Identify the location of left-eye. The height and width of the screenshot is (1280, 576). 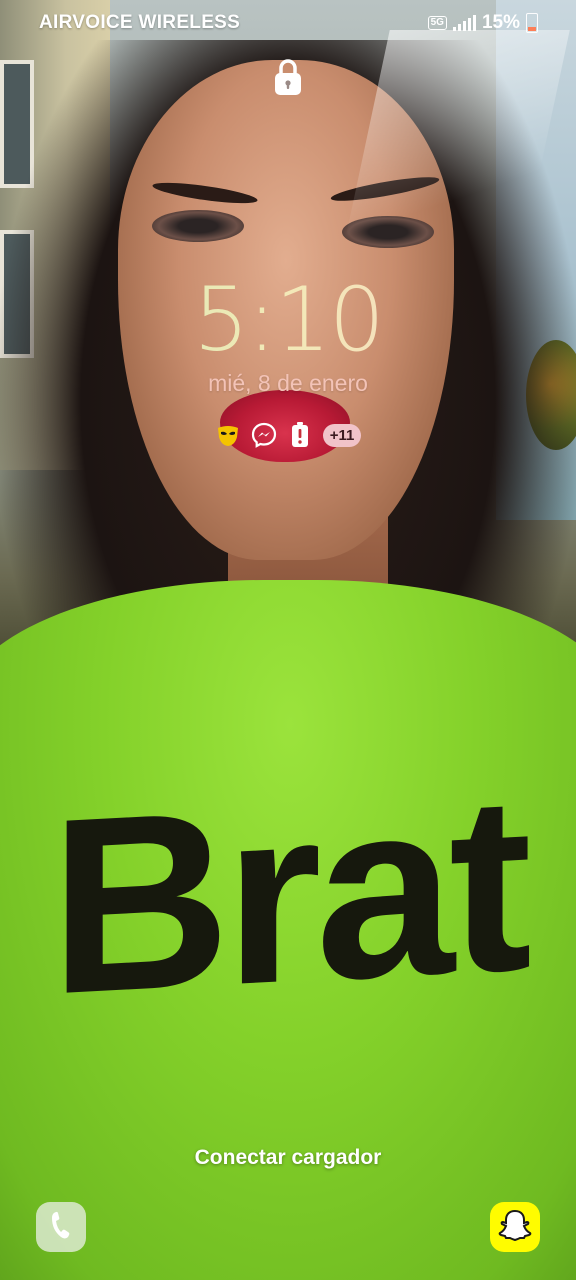
(198, 226).